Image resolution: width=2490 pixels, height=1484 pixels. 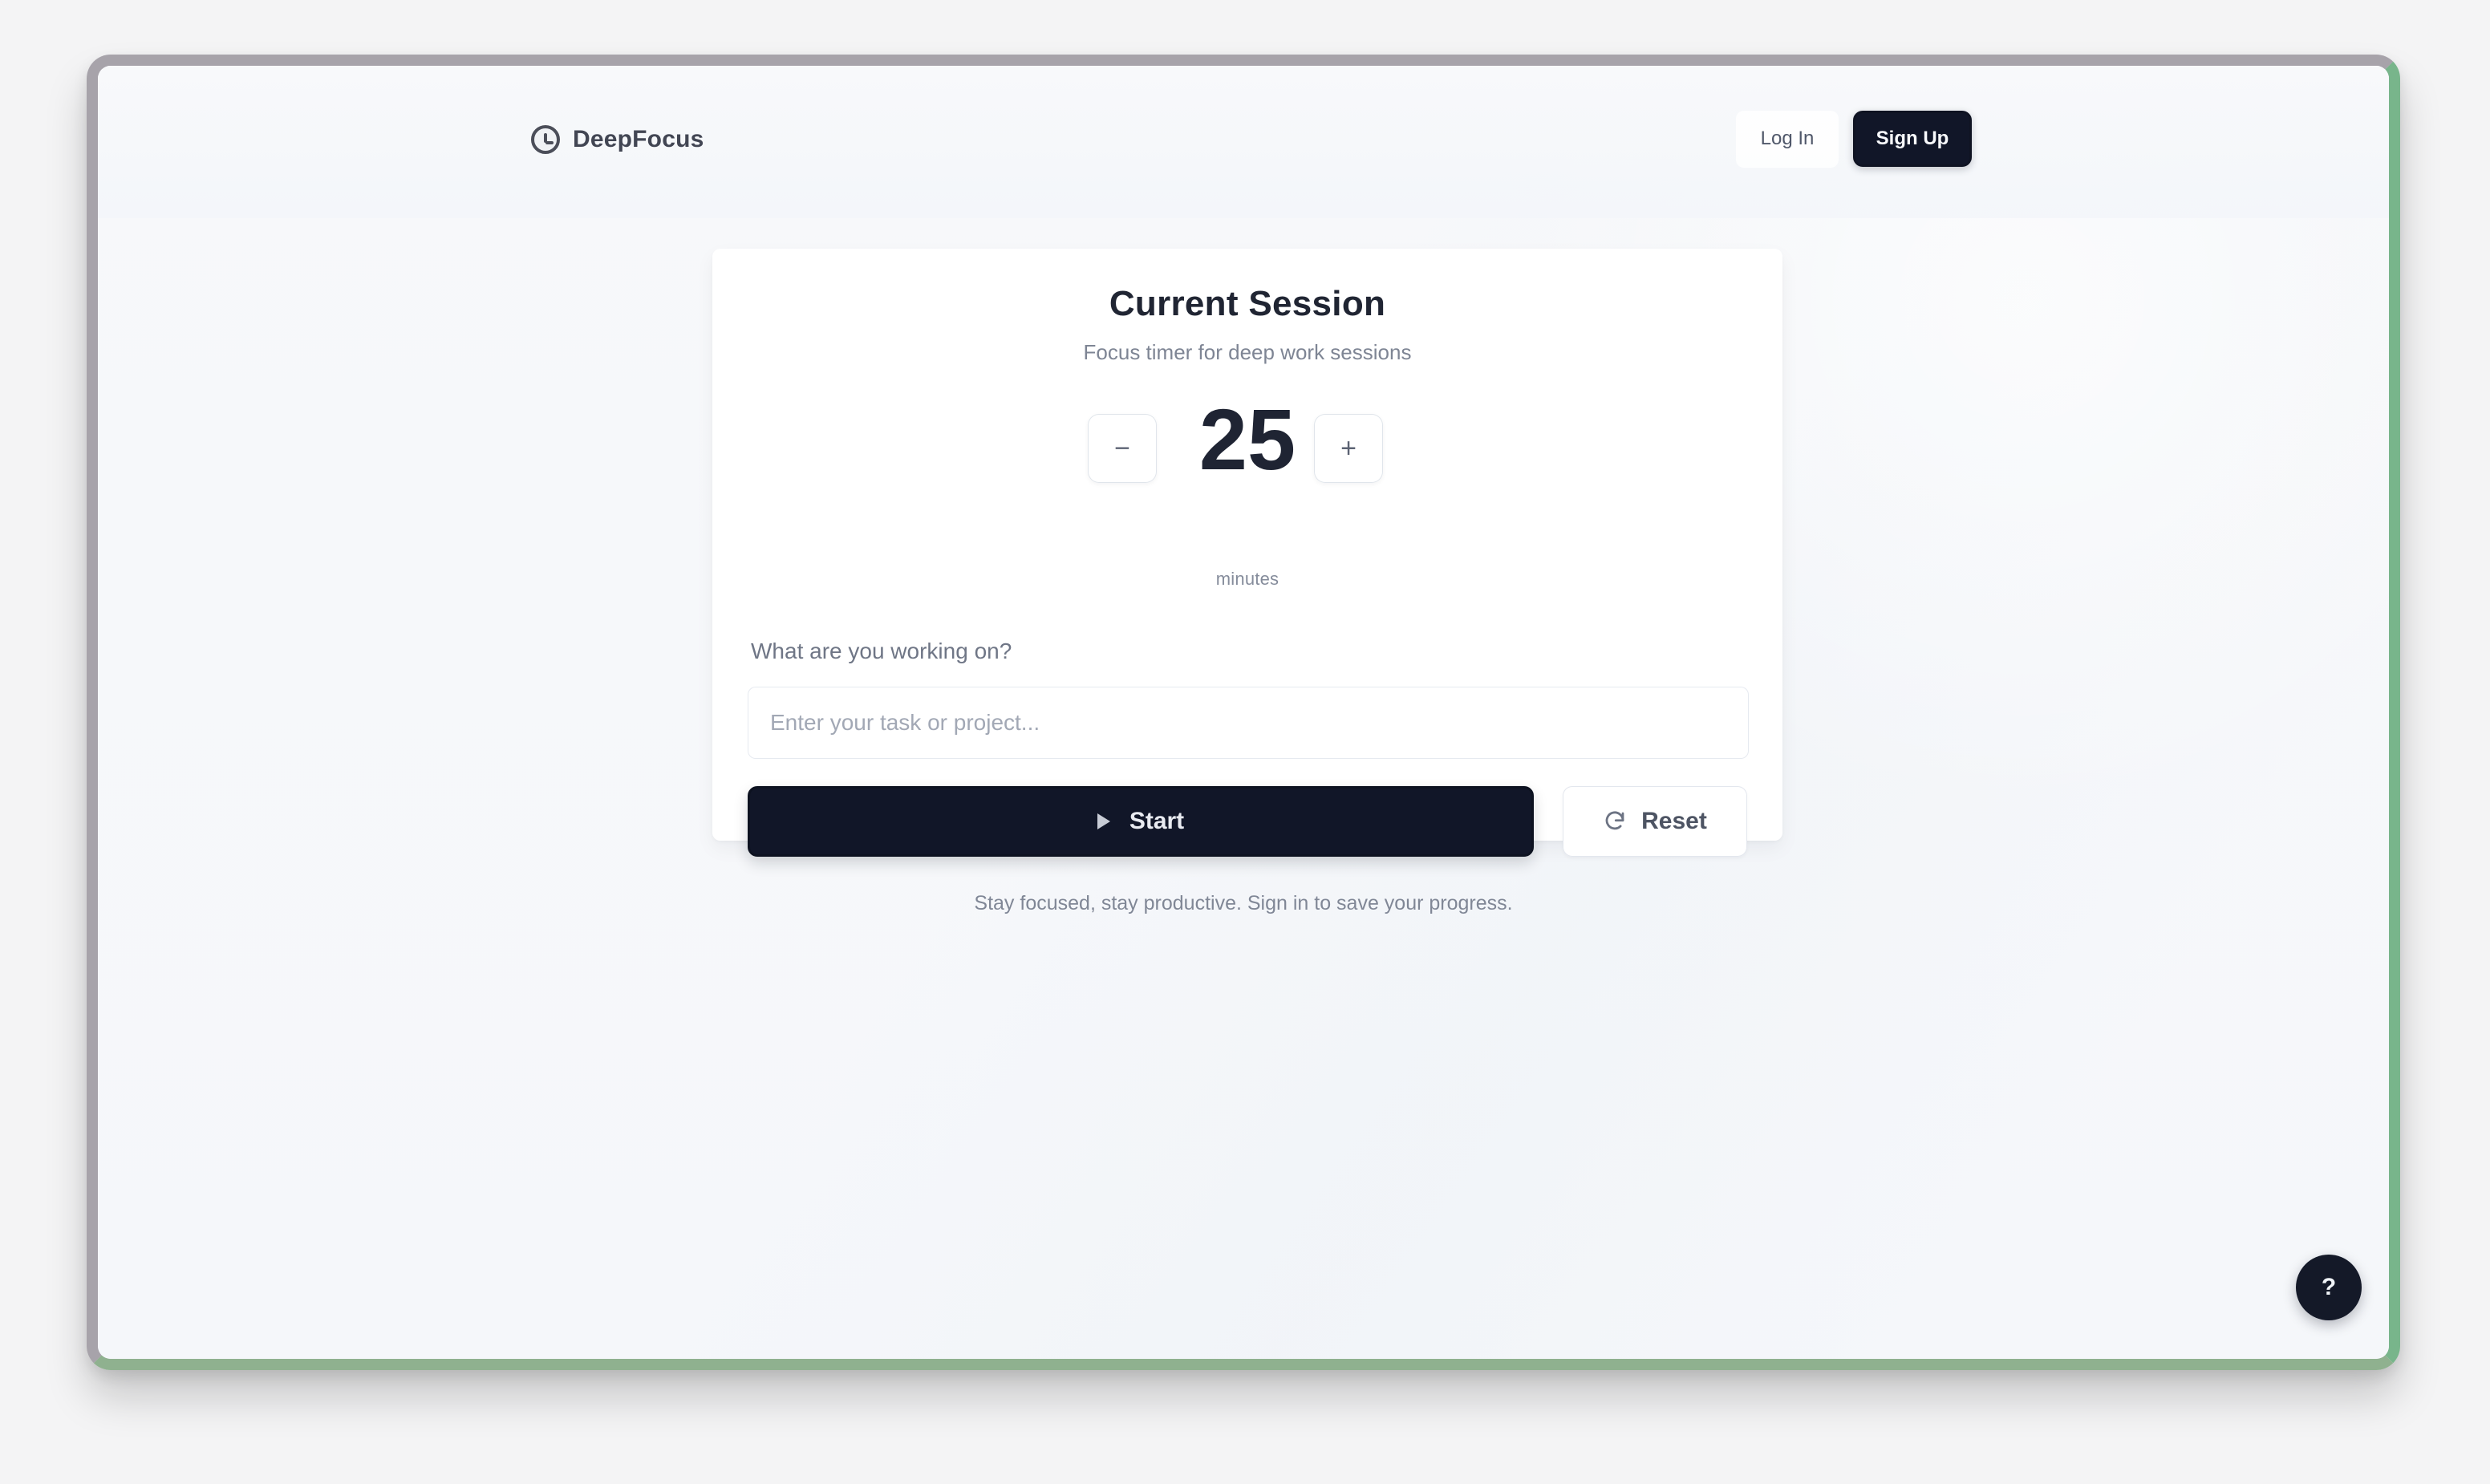 What do you see at coordinates (1348, 449) in the screenshot?
I see `increase-time-button: +` at bounding box center [1348, 449].